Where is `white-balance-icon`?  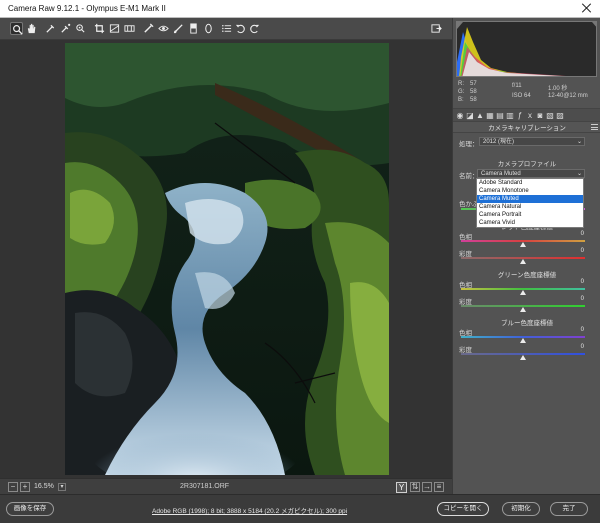
white-balance-icon is located at coordinates (50, 28).